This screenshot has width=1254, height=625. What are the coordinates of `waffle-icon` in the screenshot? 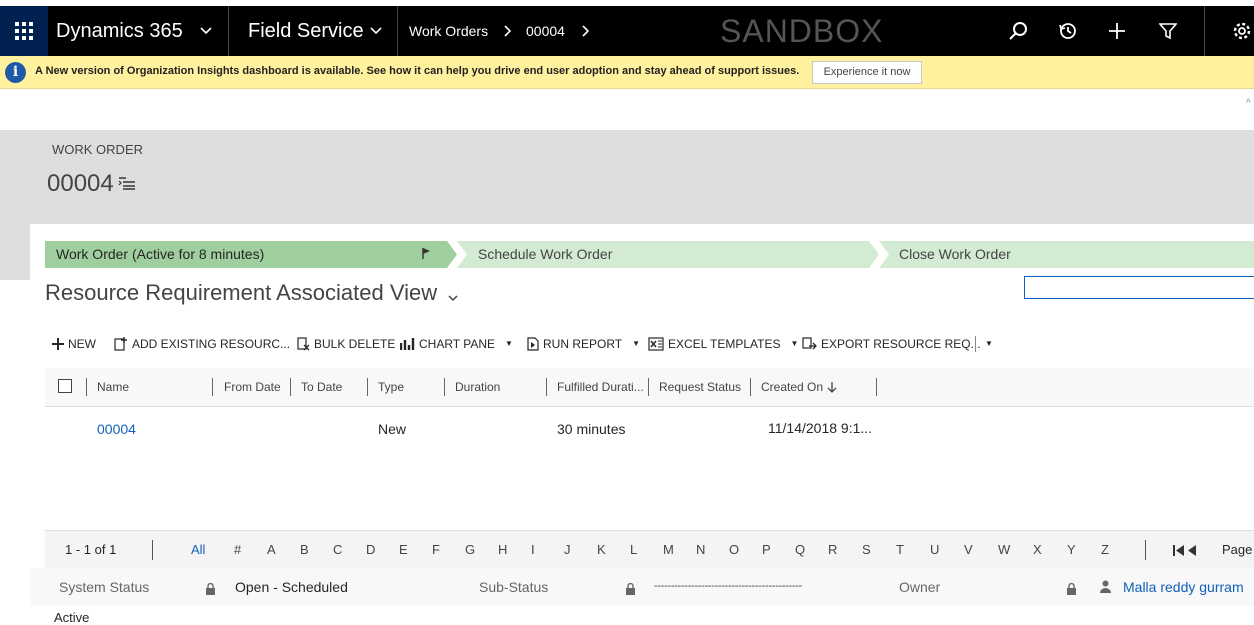 It's located at (24, 31).